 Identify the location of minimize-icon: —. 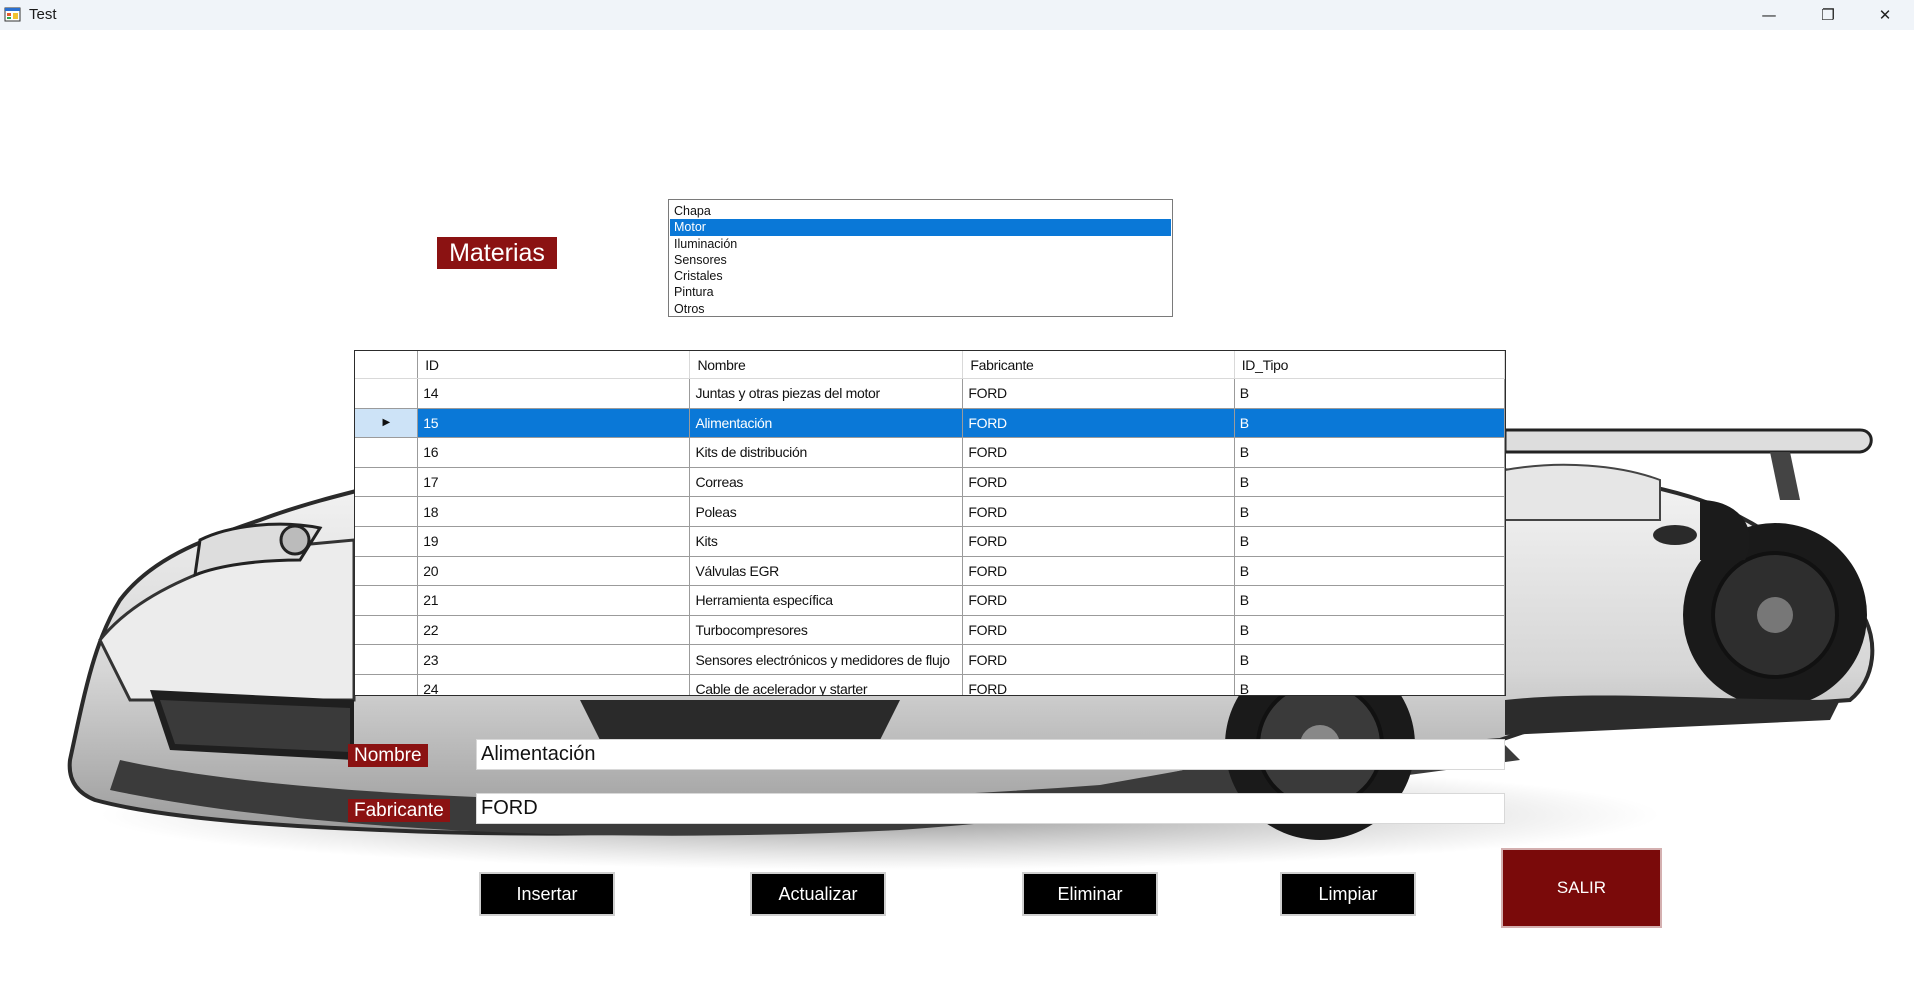
(1769, 15).